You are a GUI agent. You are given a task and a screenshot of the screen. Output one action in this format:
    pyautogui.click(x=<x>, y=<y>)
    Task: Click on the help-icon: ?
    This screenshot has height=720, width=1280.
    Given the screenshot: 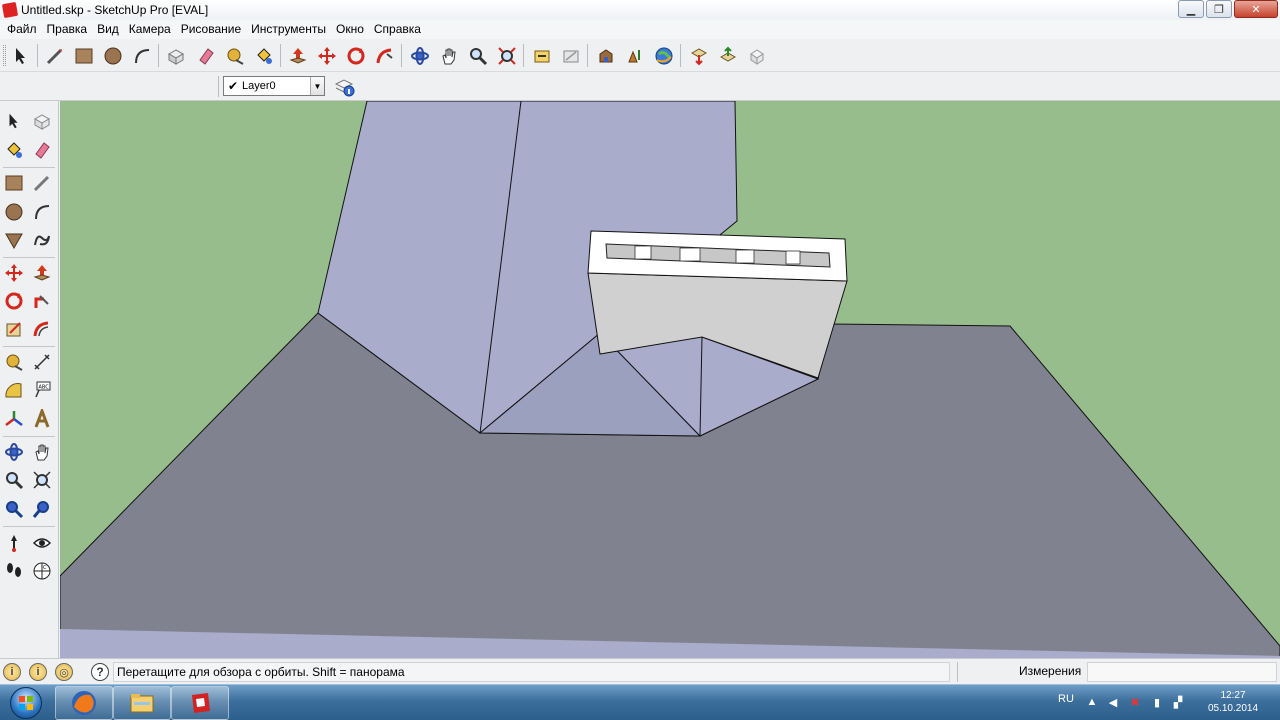 What is the action you would take?
    pyautogui.click(x=100, y=672)
    